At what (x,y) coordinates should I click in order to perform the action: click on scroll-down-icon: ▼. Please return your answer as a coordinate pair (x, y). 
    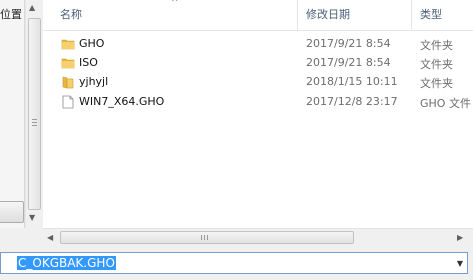
    Looking at the image, I should click on (32, 218).